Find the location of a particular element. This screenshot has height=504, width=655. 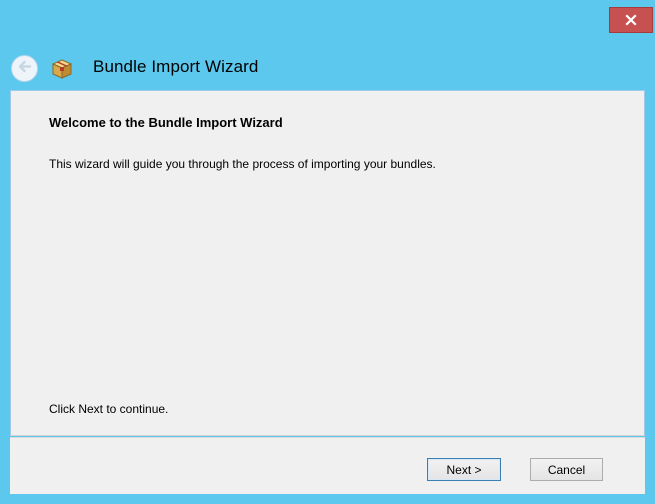

next-button: Next > is located at coordinates (464, 469).